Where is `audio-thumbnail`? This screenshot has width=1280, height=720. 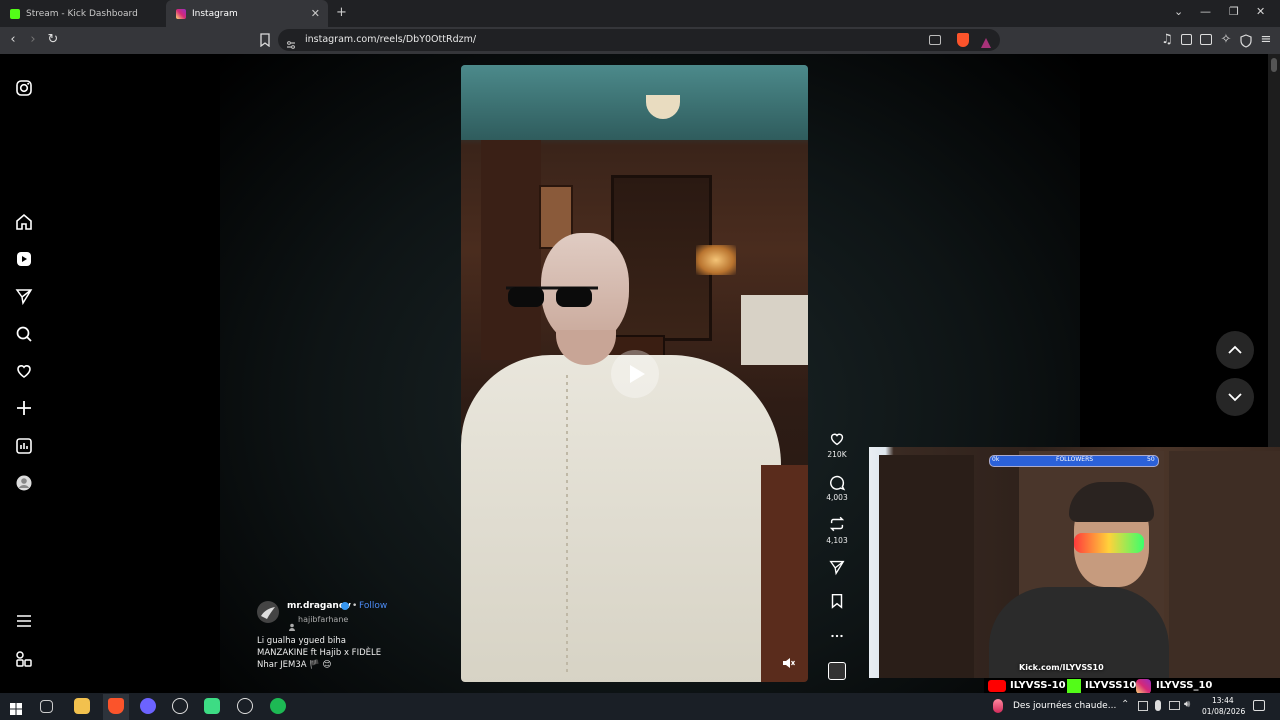 audio-thumbnail is located at coordinates (837, 671).